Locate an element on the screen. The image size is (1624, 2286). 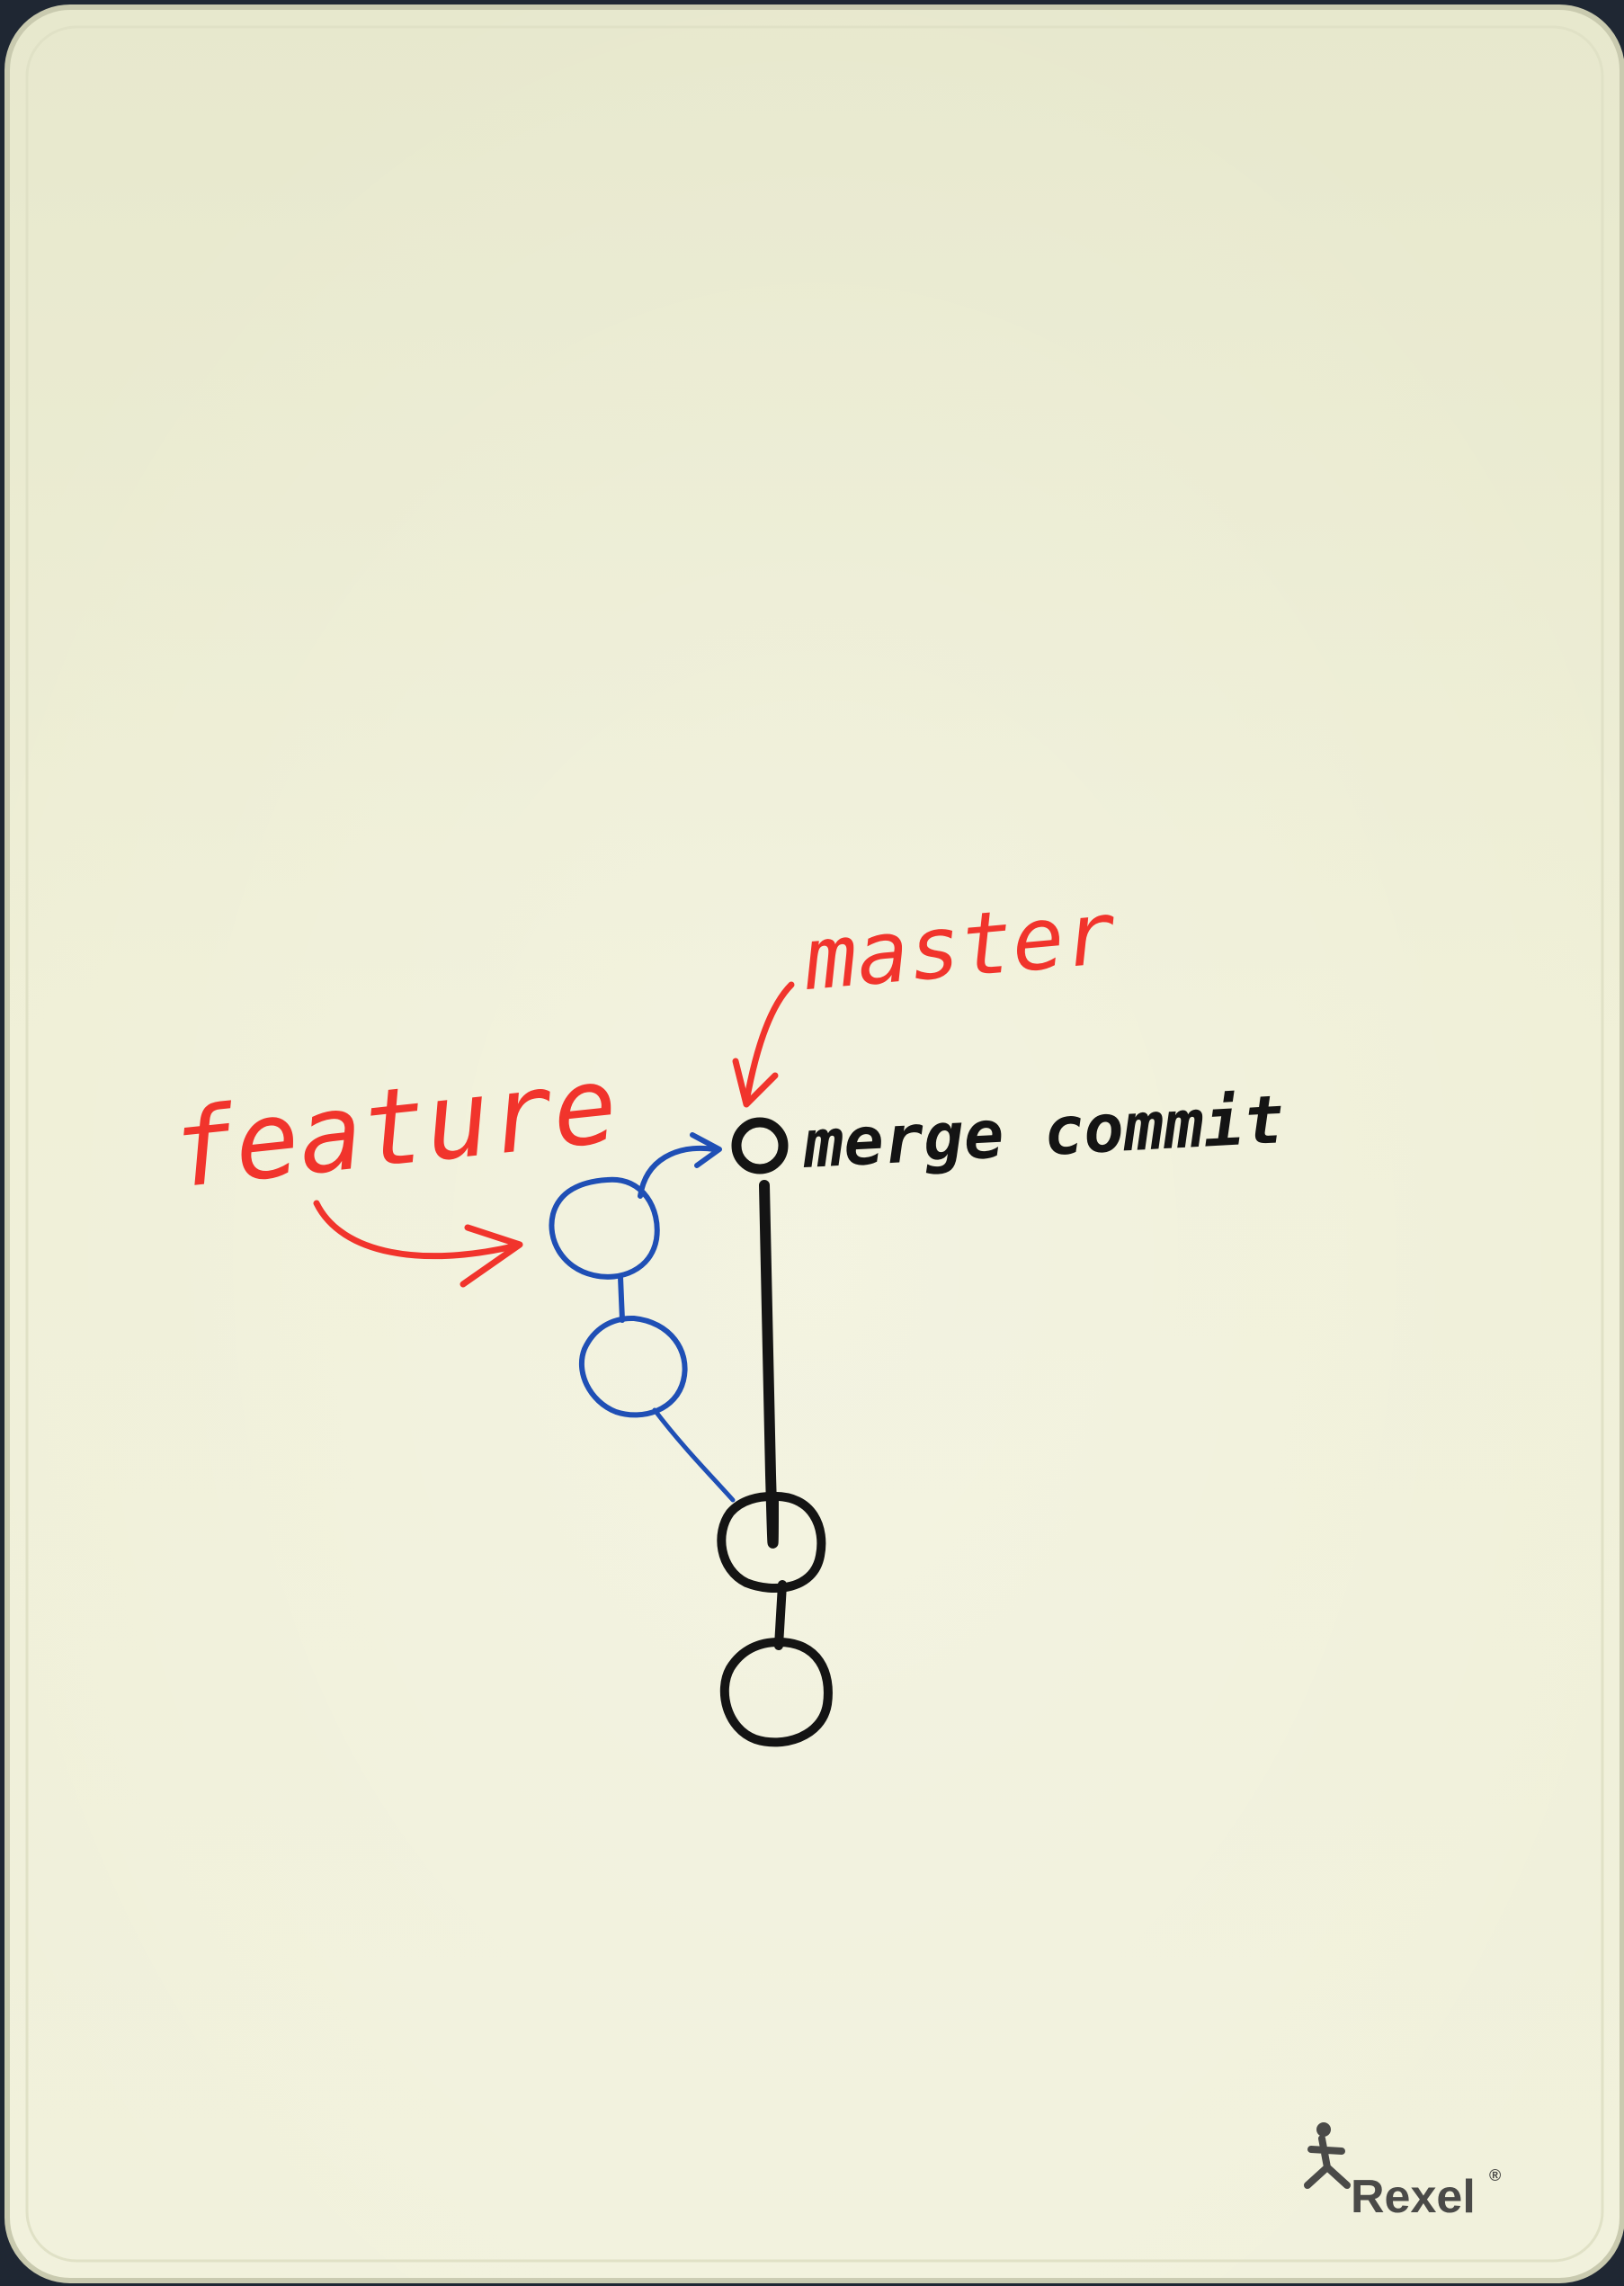
feature-connector is located at coordinates (621, 1299).